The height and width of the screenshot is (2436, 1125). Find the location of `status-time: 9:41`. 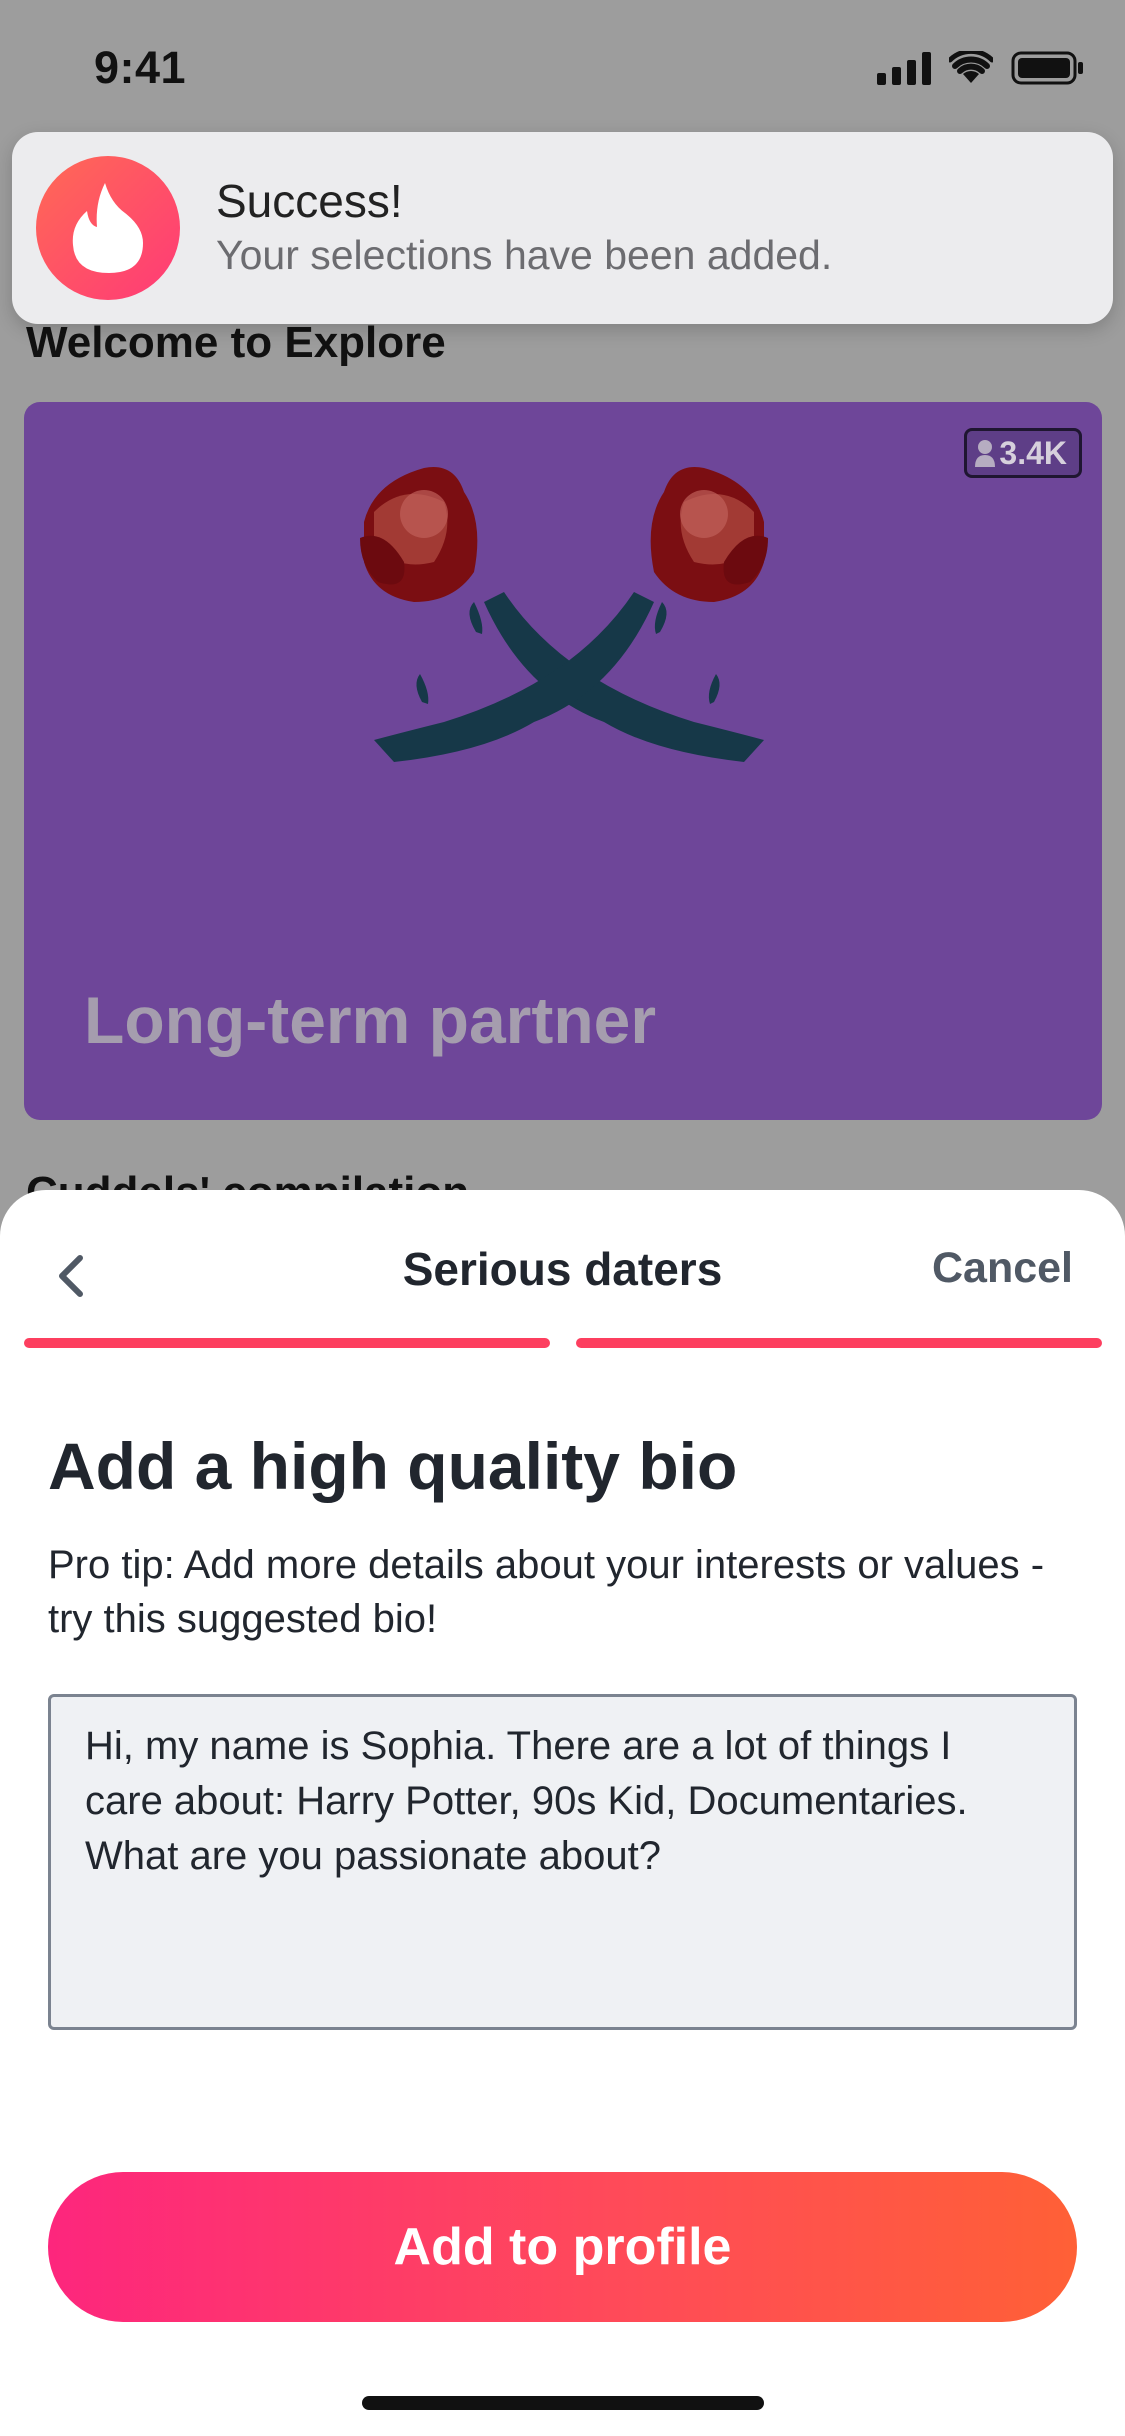

status-time: 9:41 is located at coordinates (140, 67).